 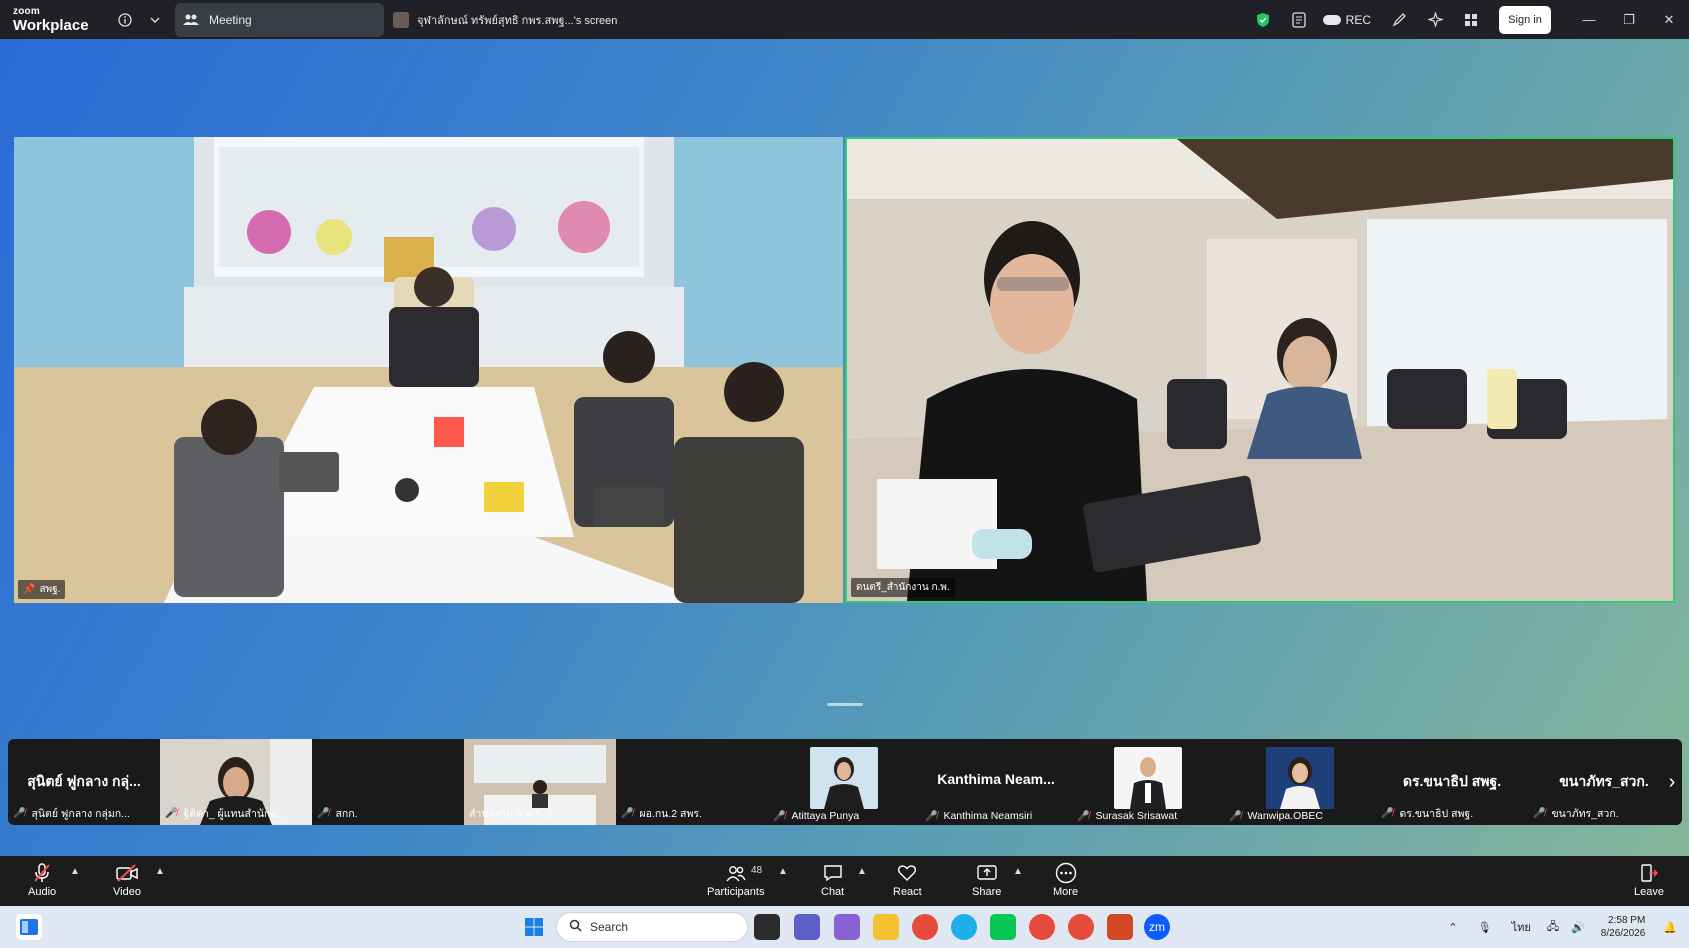 What do you see at coordinates (925, 927) in the screenshot?
I see `chrome-icon` at bounding box center [925, 927].